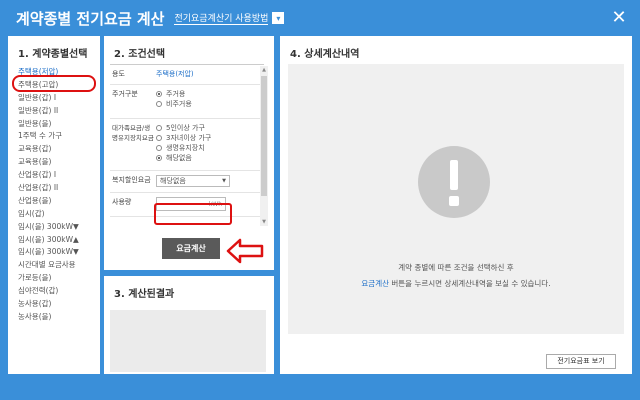  Describe the element at coordinates (245, 251) in the screenshot. I see `left-arrow-icon` at that location.